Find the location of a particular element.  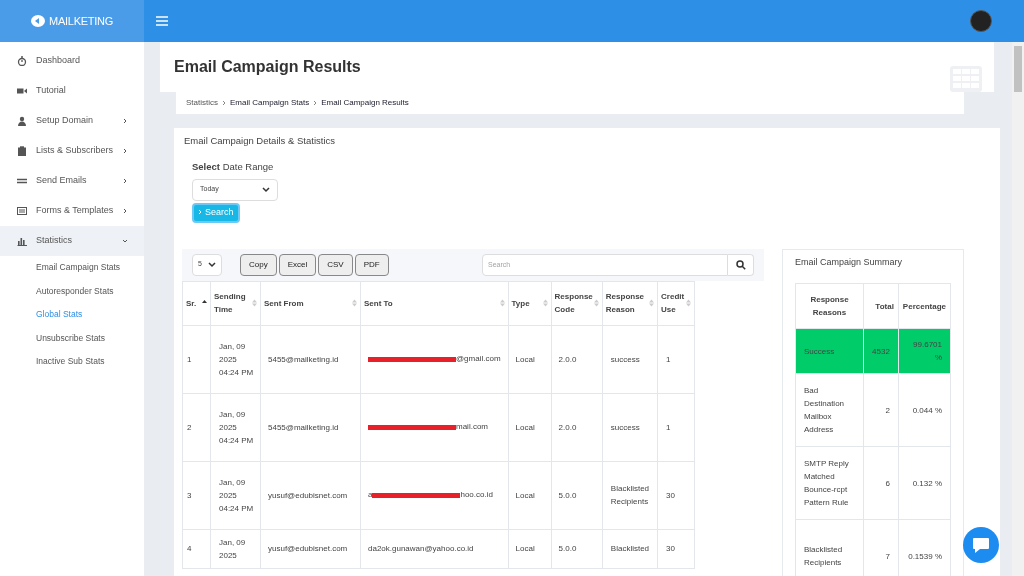

summary-title: Email Campaign Summary is located at coordinates (849, 262).